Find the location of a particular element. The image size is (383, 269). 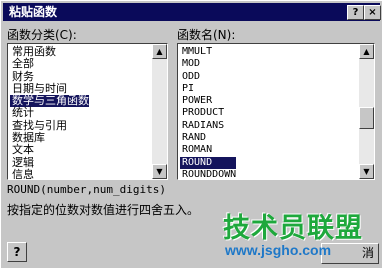

category-scrollbar: ▲ ▼ is located at coordinates (159, 111).